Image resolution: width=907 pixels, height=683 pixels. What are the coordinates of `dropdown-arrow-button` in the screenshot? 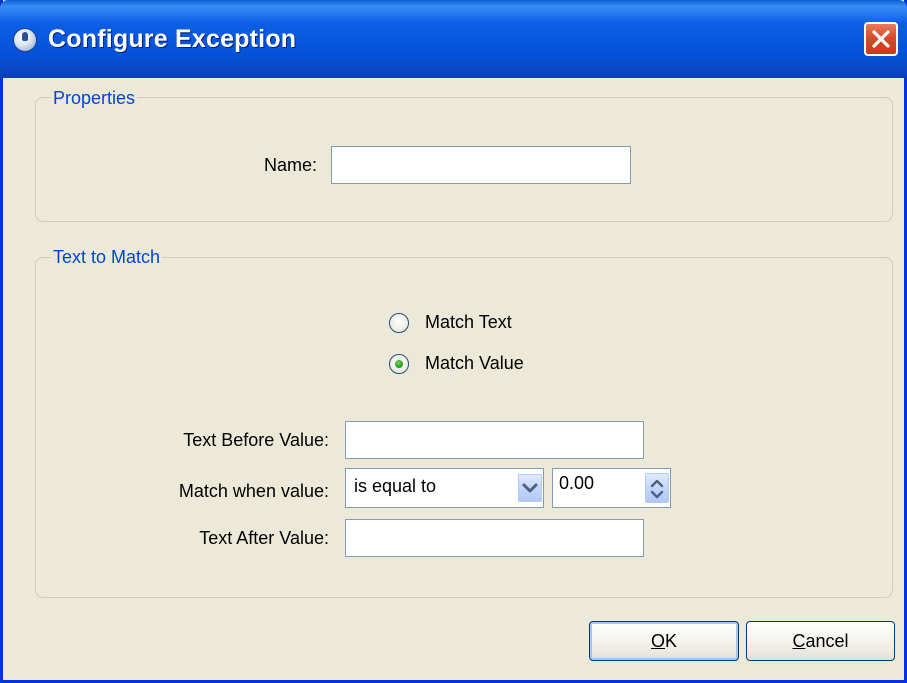 It's located at (530, 488).